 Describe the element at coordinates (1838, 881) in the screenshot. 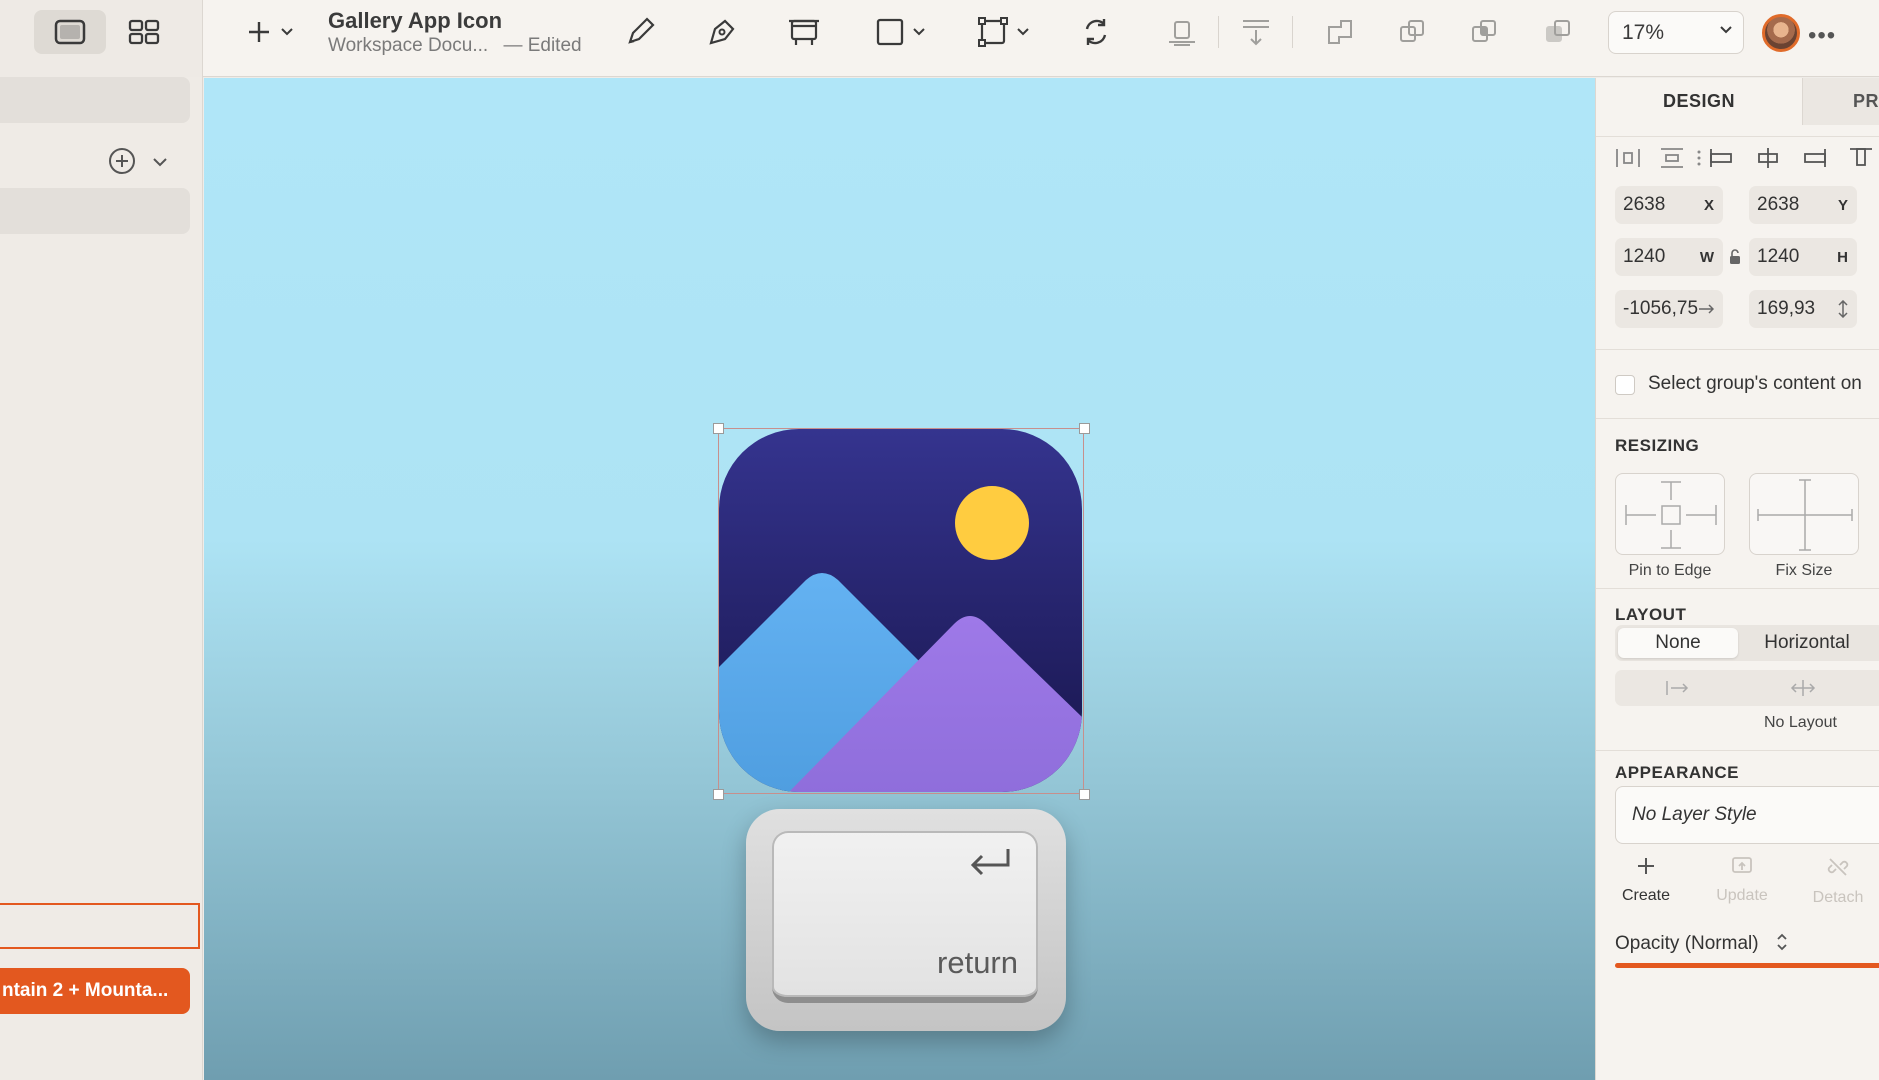

I see `detach-style-button: Detach` at that location.